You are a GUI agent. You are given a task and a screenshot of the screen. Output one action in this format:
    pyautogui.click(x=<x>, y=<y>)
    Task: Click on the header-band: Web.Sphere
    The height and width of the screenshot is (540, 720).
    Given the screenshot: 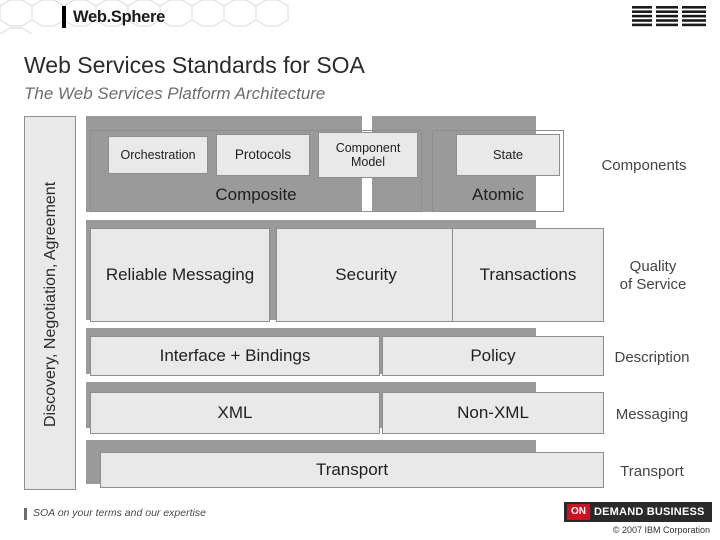 What is the action you would take?
    pyautogui.click(x=360, y=17)
    